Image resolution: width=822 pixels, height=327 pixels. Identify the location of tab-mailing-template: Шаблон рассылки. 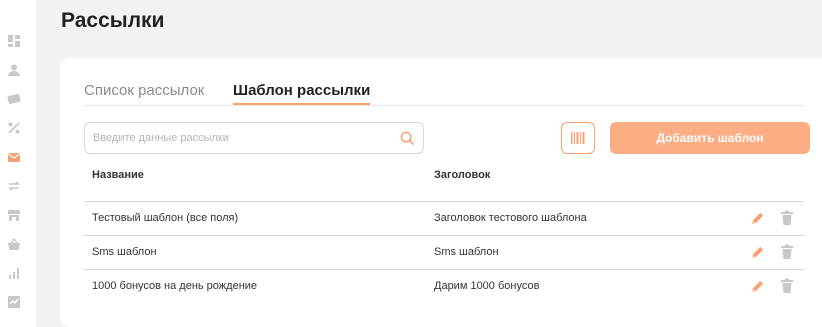
(302, 93).